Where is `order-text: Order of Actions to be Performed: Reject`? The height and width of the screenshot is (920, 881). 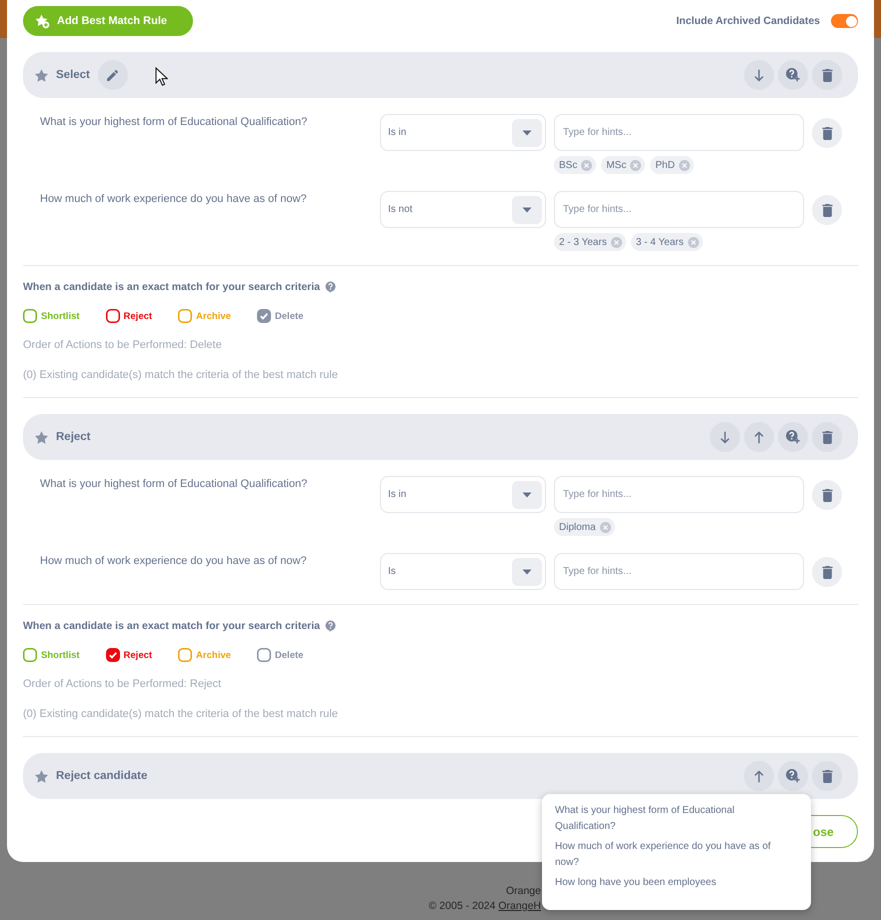
order-text: Order of Actions to be Performed: Reject is located at coordinates (122, 684).